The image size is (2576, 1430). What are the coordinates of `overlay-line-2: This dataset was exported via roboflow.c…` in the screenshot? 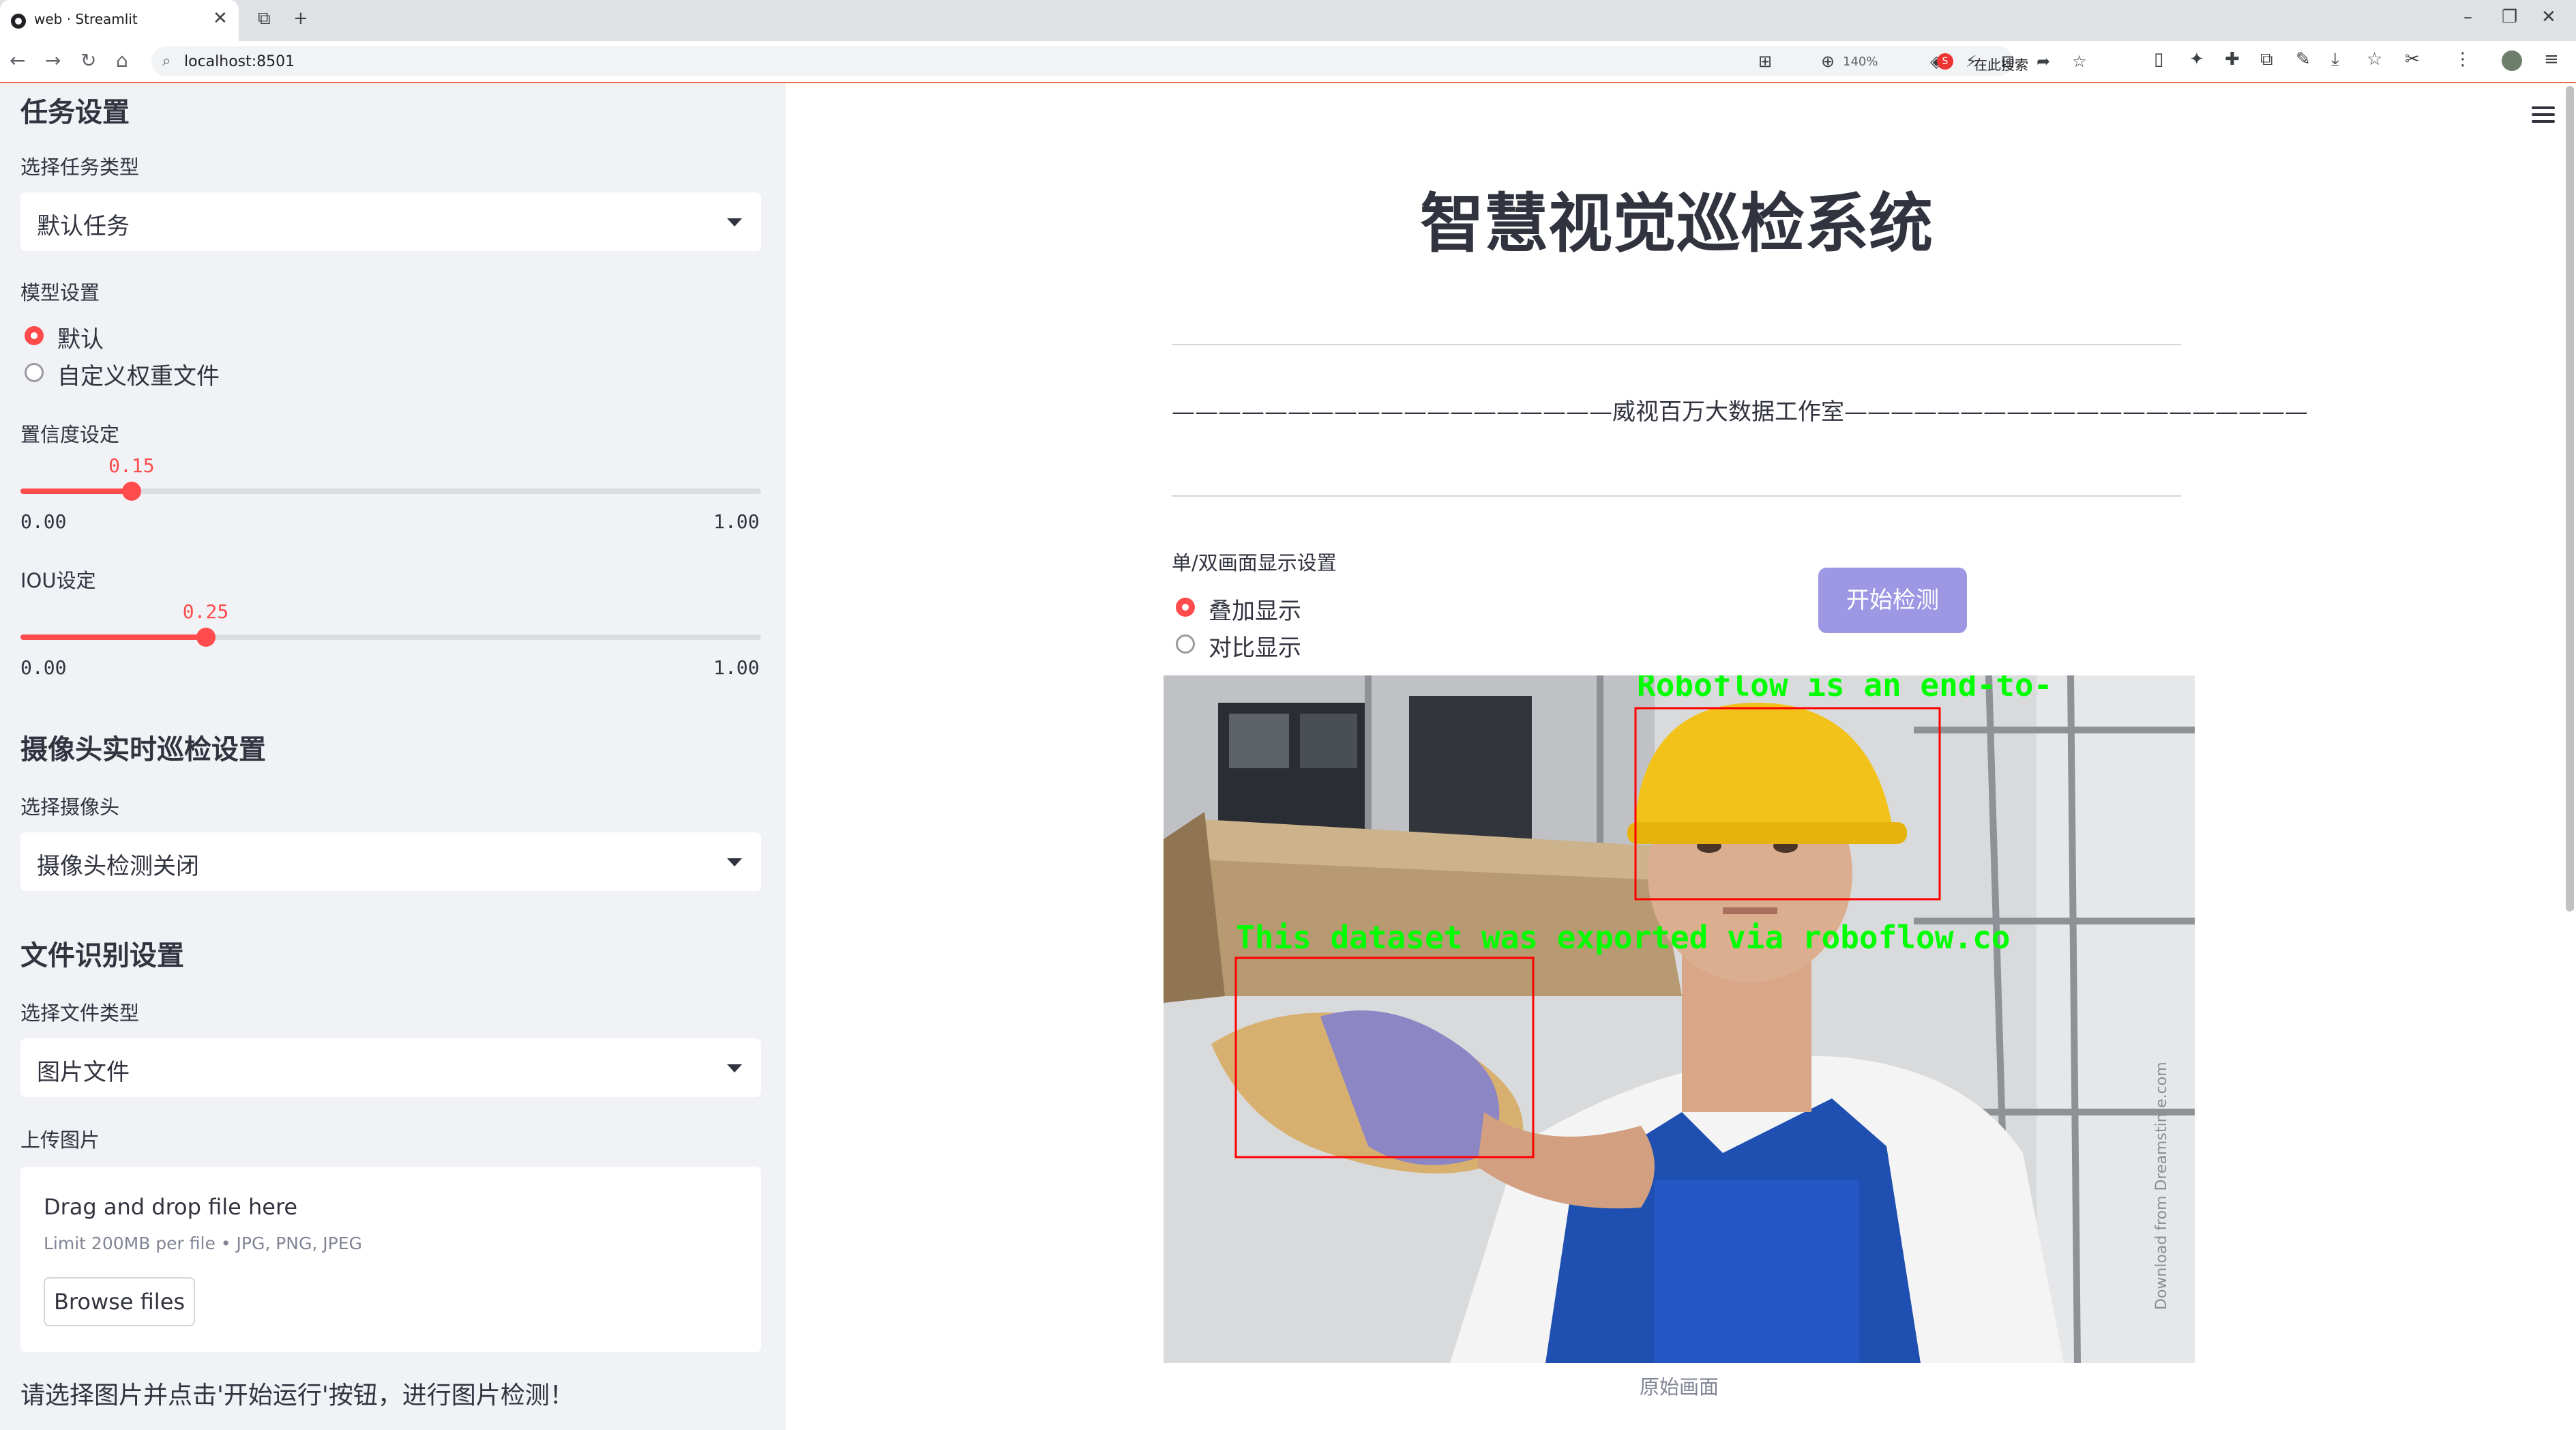 It's located at (1623, 938).